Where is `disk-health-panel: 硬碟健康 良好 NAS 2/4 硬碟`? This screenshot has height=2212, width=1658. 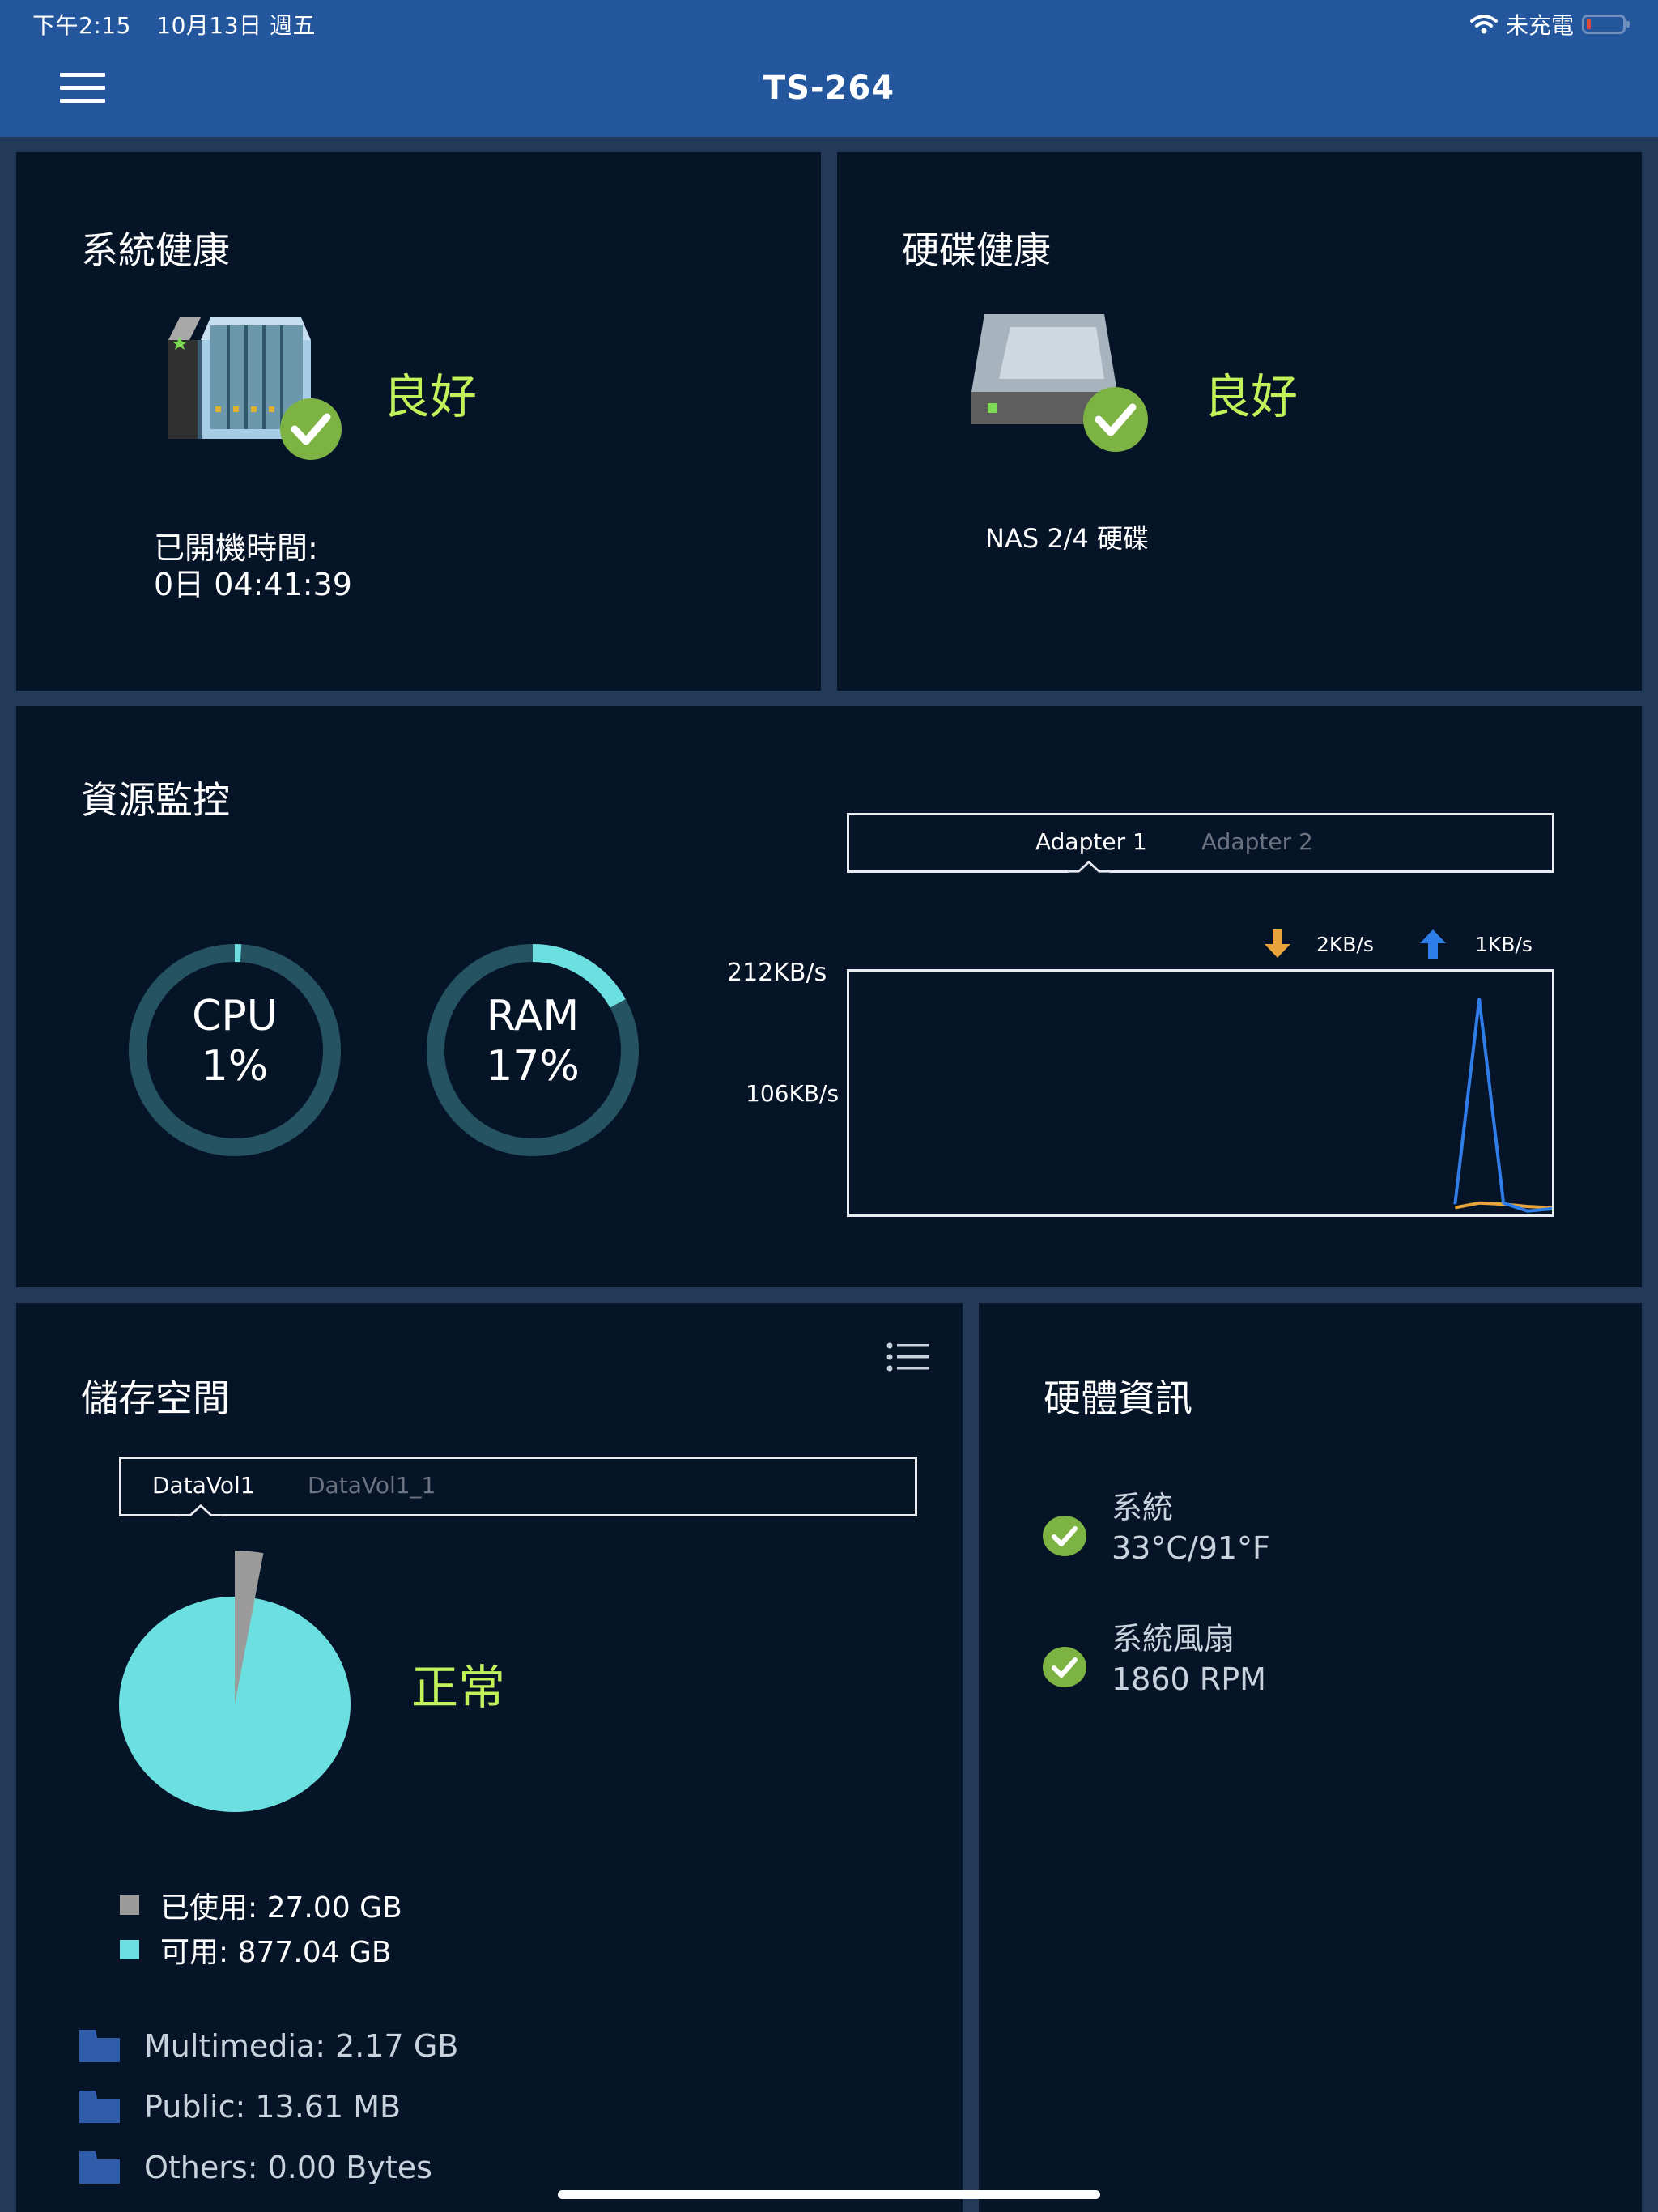
disk-health-panel: 硬碟健康 良好 NAS 2/4 硬碟 is located at coordinates (1239, 422).